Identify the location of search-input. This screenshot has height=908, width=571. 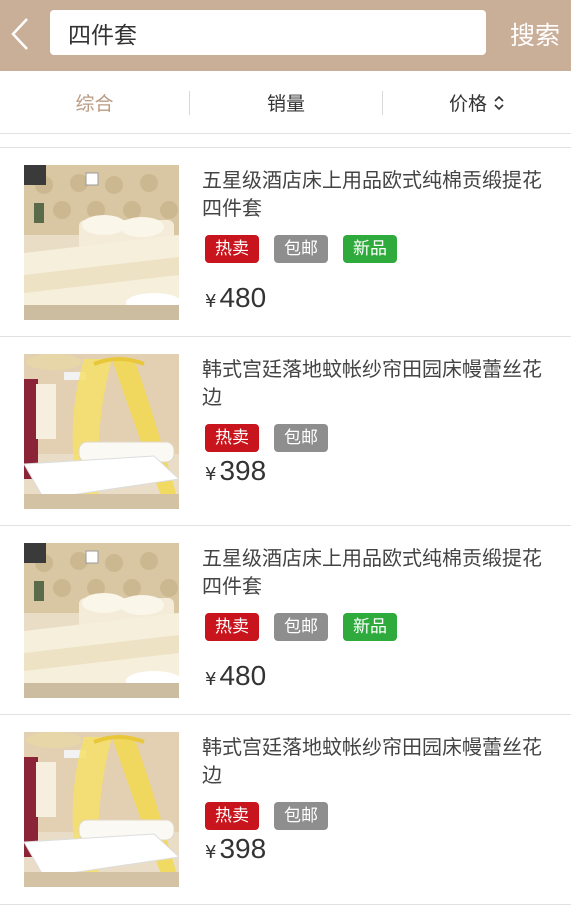
(277, 32).